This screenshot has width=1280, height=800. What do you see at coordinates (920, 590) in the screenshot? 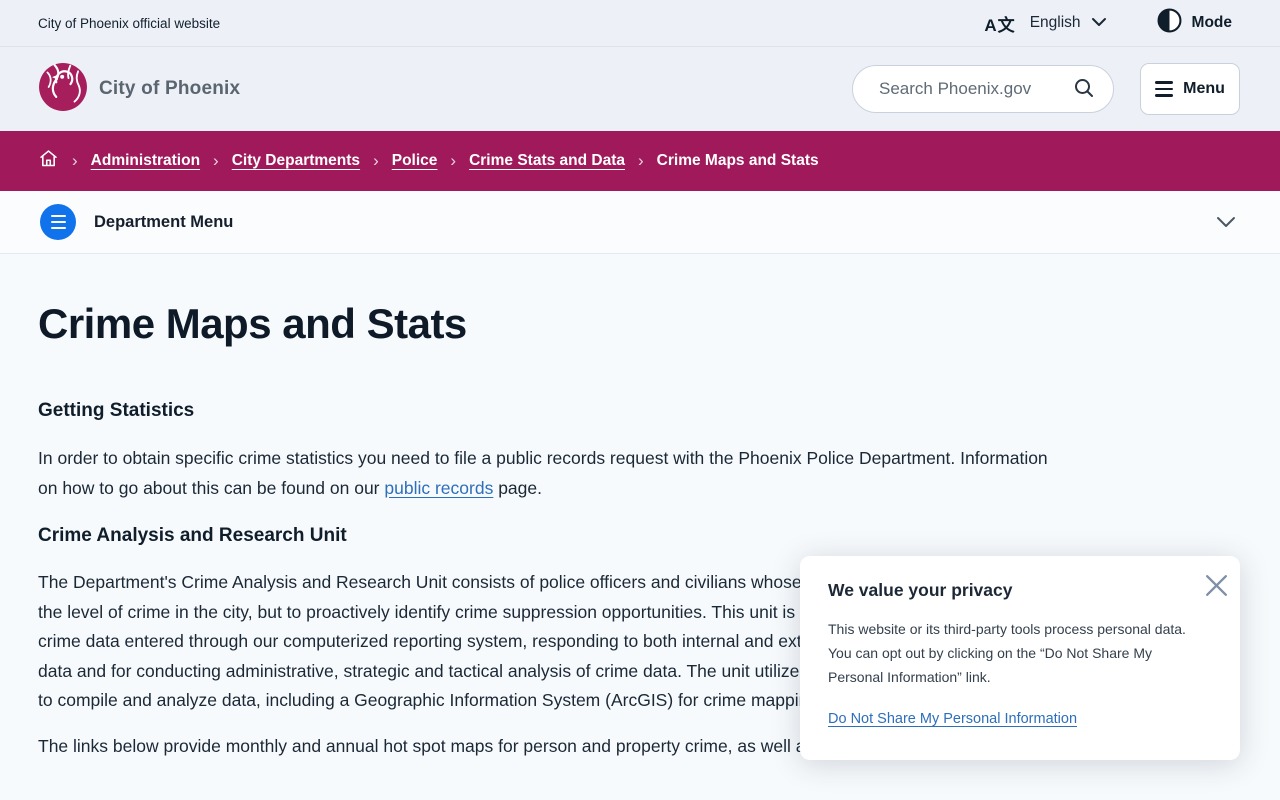
I see `privacy-dialog-title: We value your privacy` at bounding box center [920, 590].